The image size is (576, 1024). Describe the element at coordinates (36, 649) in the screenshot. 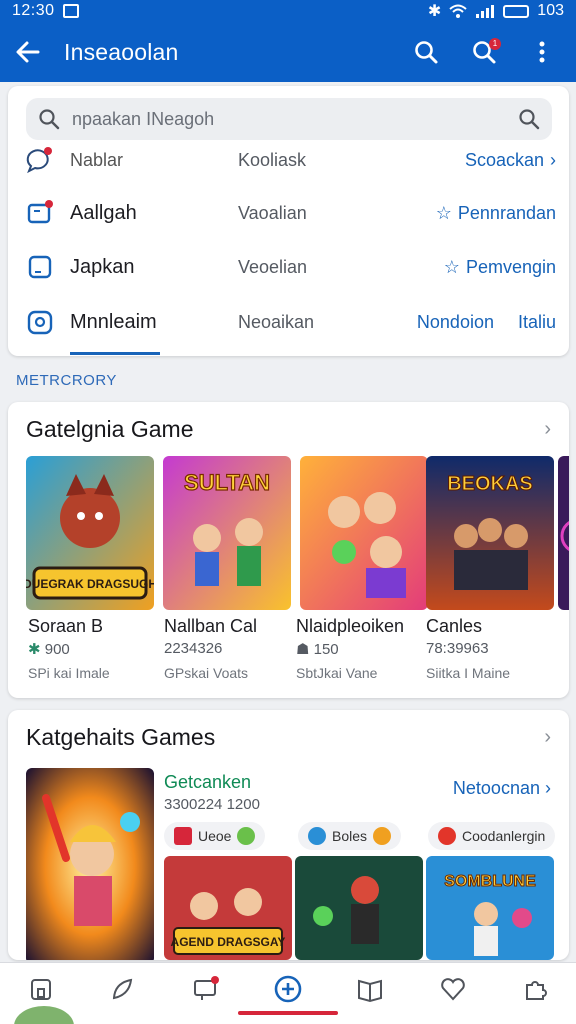

I see `rating-icon: ✱` at that location.